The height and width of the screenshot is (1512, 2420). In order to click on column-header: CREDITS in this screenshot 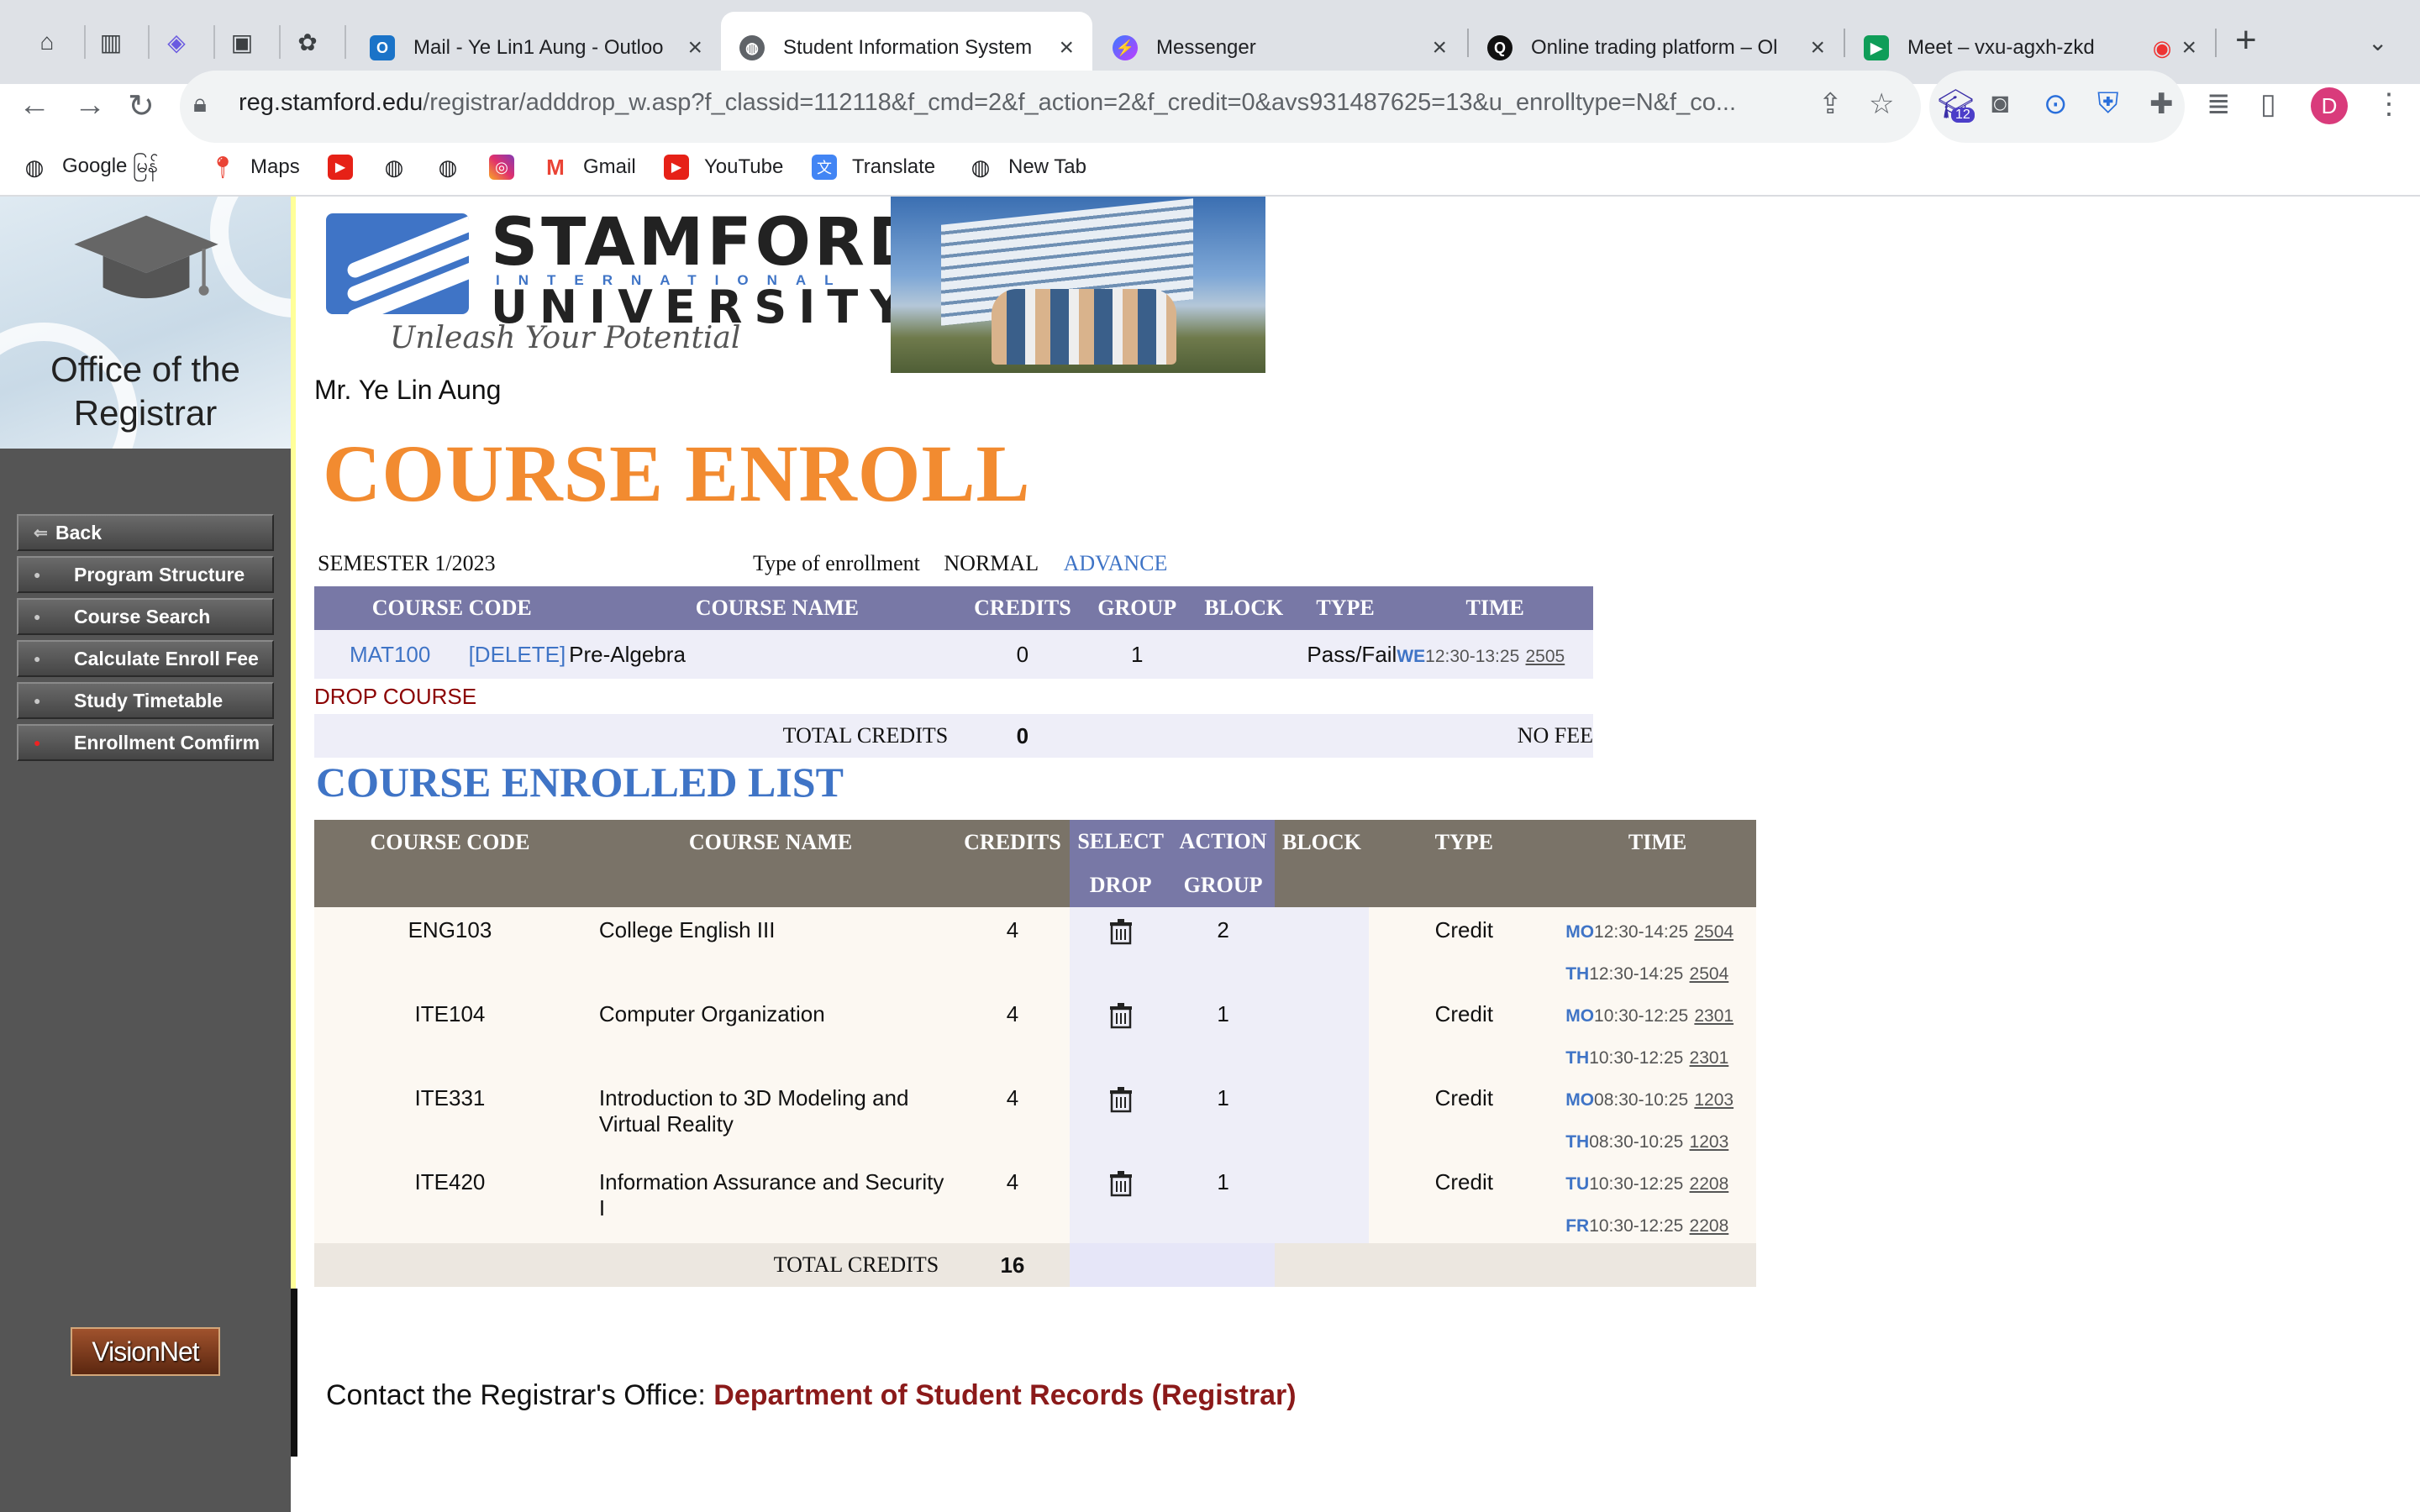, I will do `click(1013, 863)`.